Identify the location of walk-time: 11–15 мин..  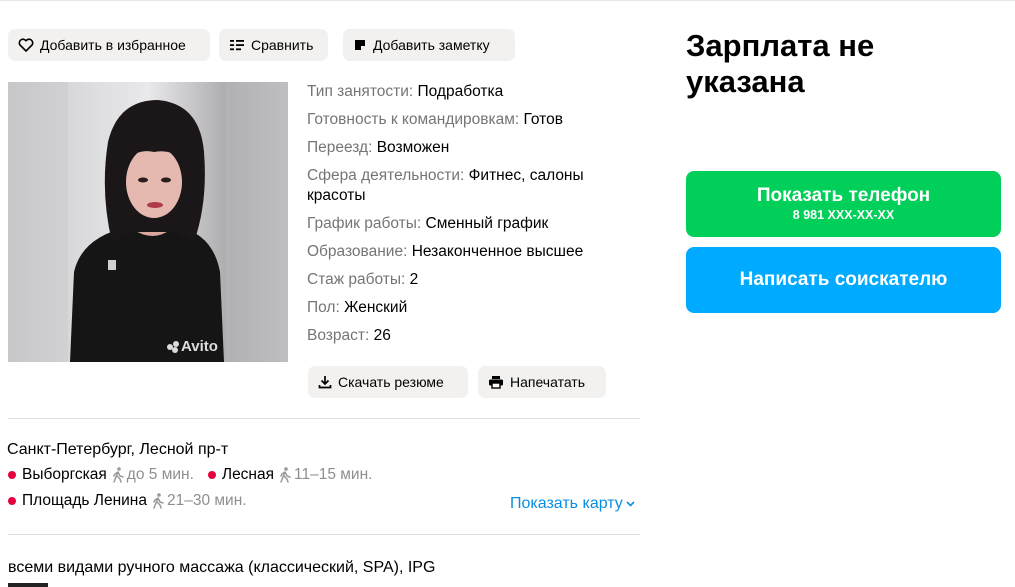
(325, 475).